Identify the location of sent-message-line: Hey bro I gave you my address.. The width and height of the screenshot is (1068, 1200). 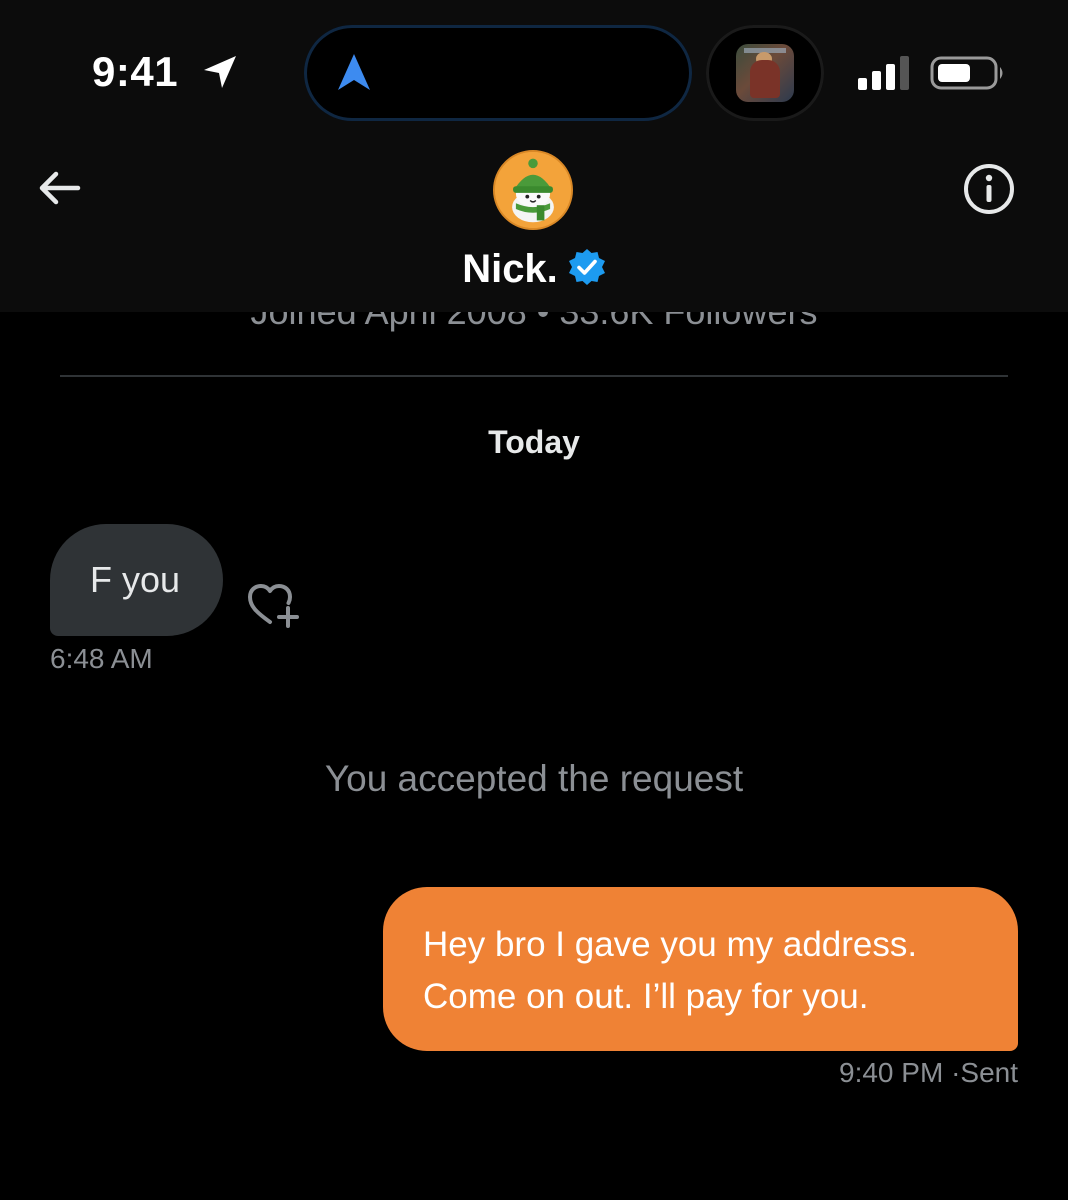
(670, 944).